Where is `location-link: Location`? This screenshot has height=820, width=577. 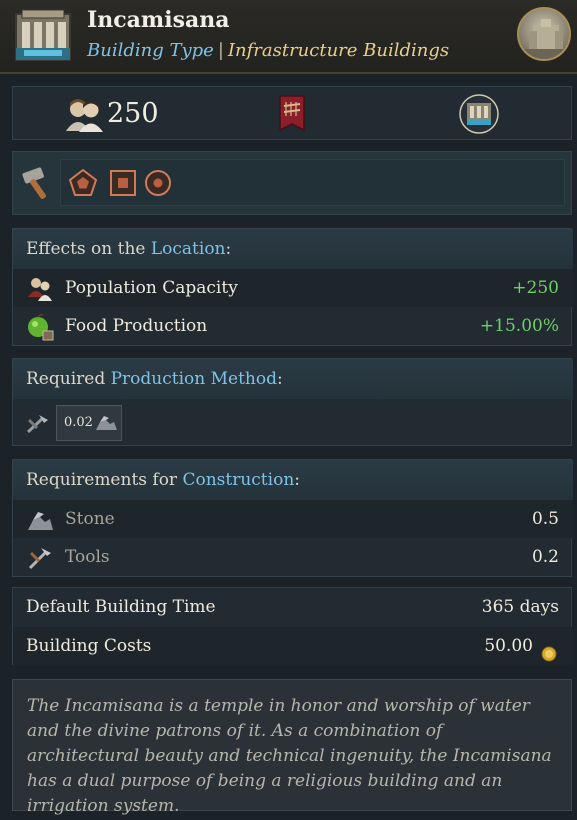 location-link: Location is located at coordinates (188, 249).